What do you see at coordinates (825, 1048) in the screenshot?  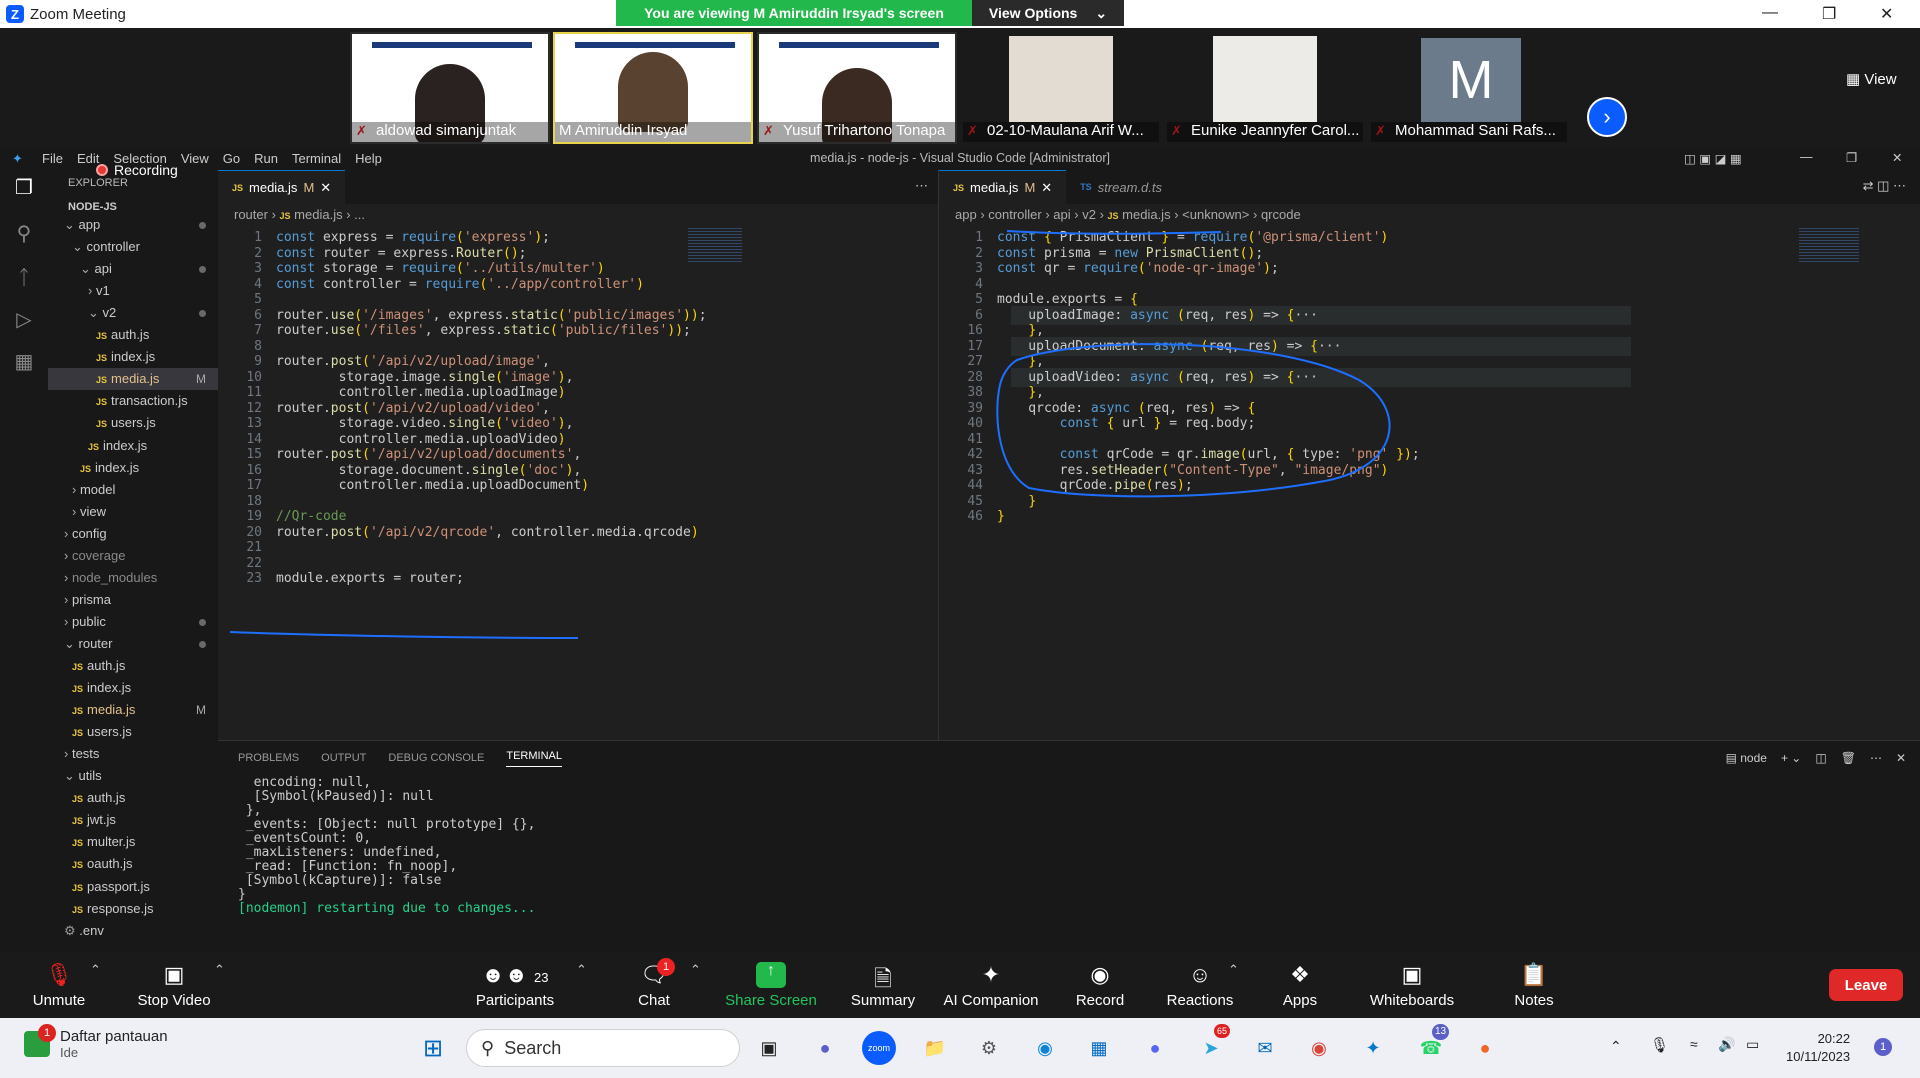 I see `teams-icon: ●` at bounding box center [825, 1048].